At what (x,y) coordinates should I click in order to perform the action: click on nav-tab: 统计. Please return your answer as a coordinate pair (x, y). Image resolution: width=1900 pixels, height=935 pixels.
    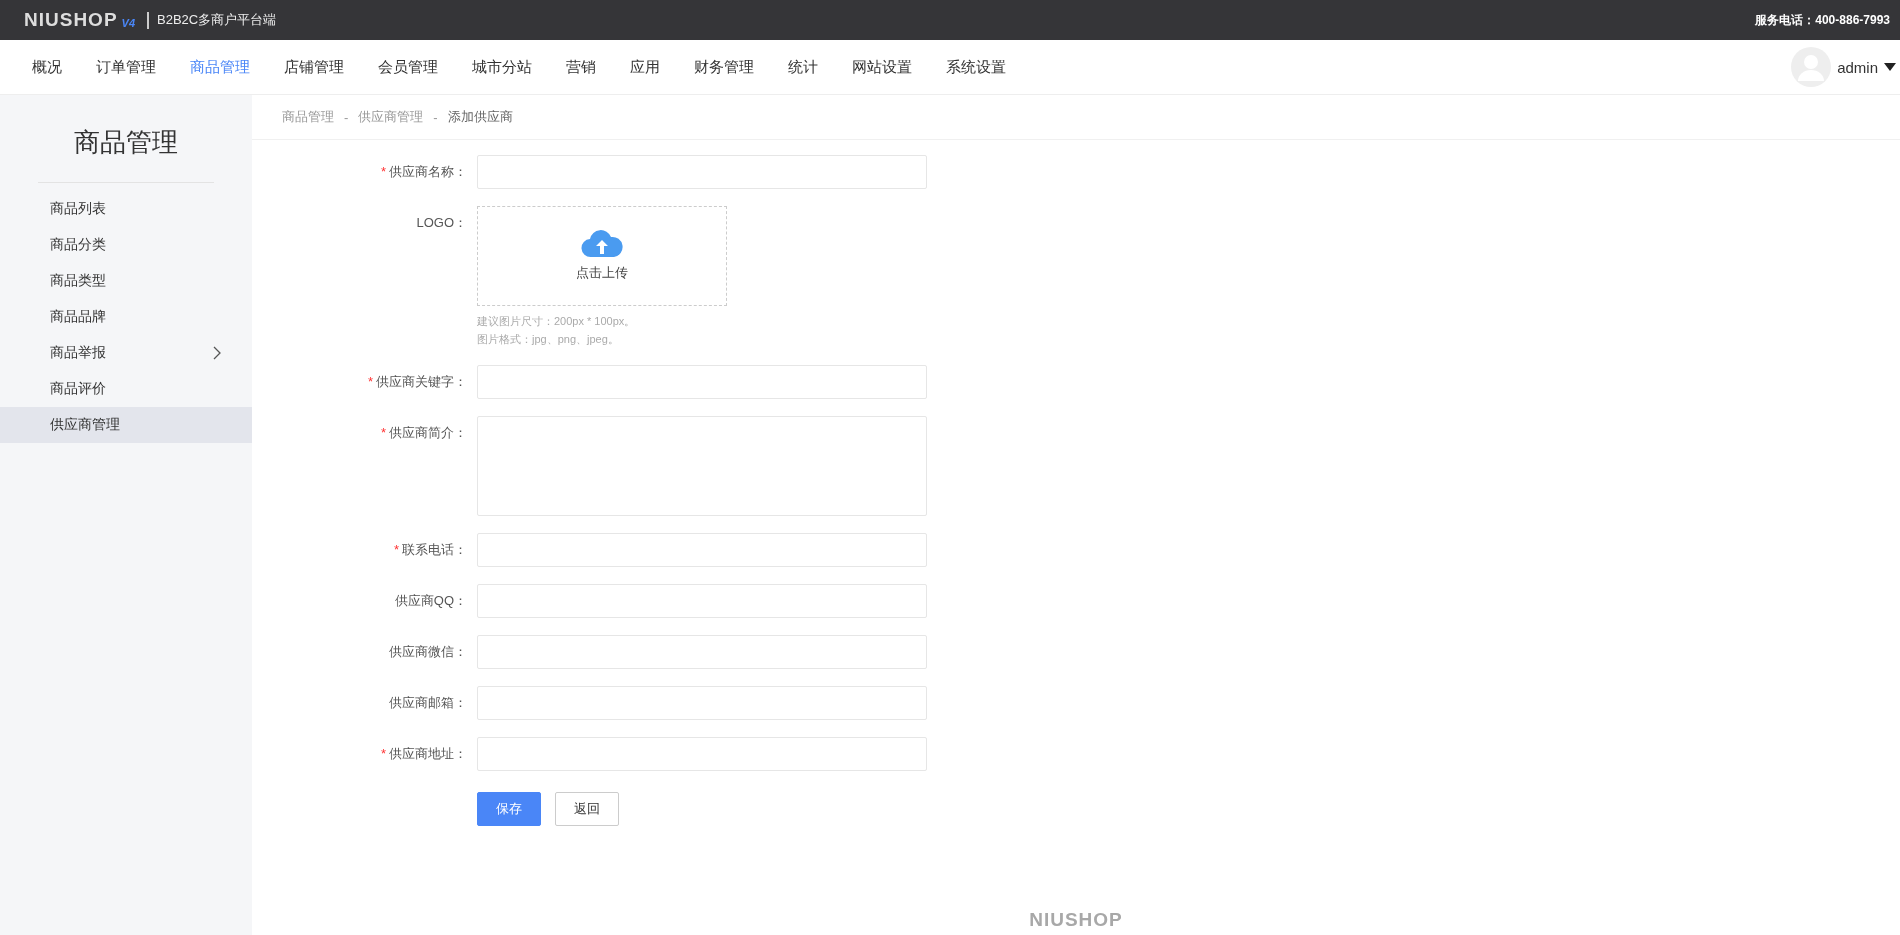
    Looking at the image, I should click on (803, 67).